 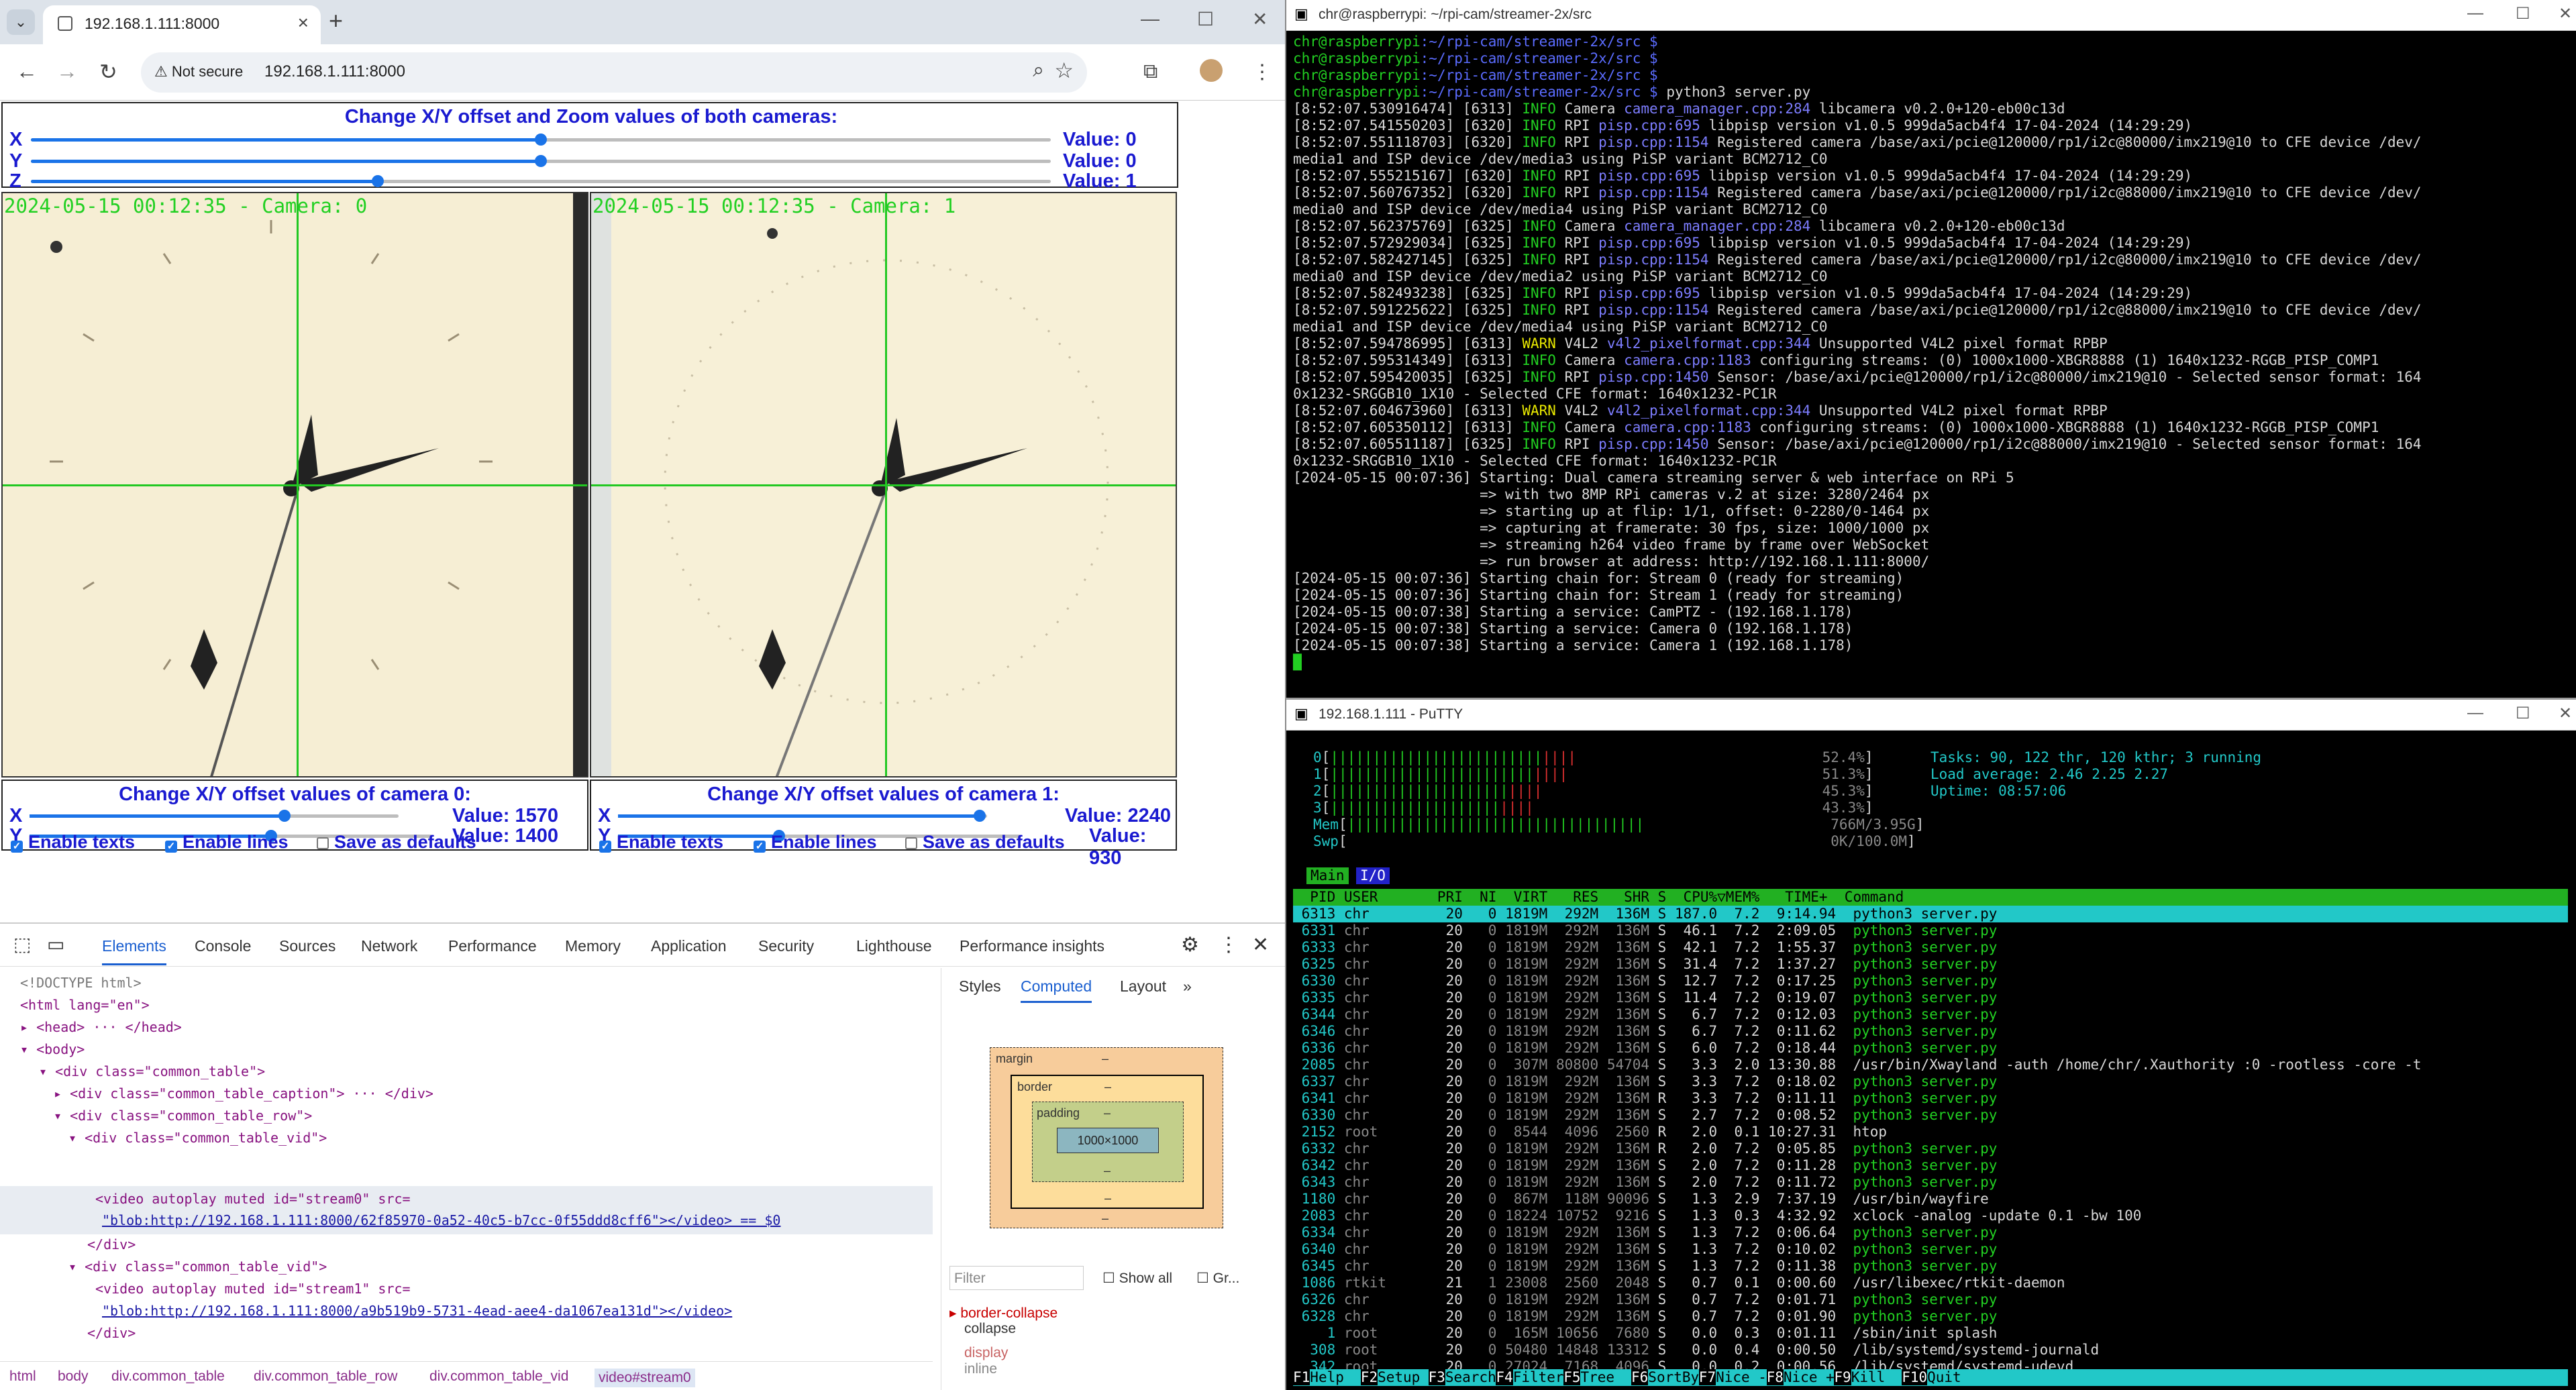 What do you see at coordinates (253, 1289) in the screenshot?
I see `dom-video-stream1: <video autoplay muted id="stream1" src=` at bounding box center [253, 1289].